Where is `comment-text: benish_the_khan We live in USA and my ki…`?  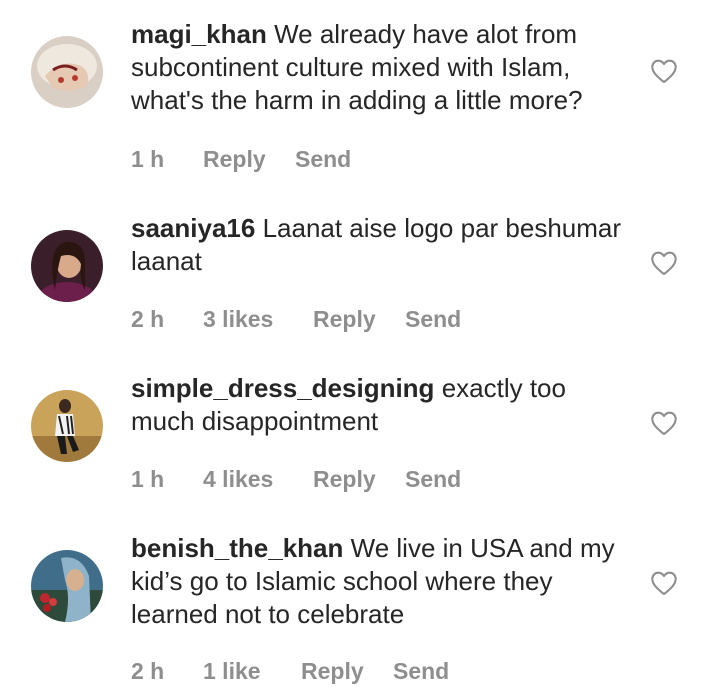 comment-text: benish_the_khan We live in USA and my ki… is located at coordinates (381, 581).